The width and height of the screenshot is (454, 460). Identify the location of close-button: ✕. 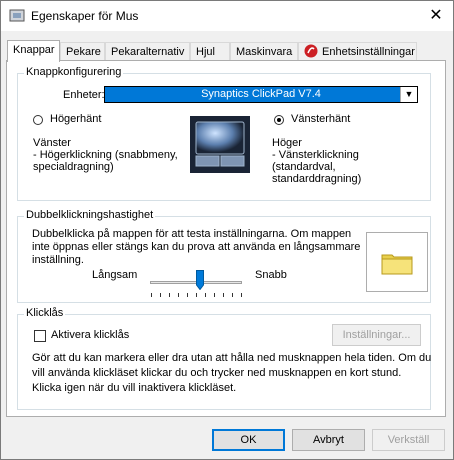
(436, 16).